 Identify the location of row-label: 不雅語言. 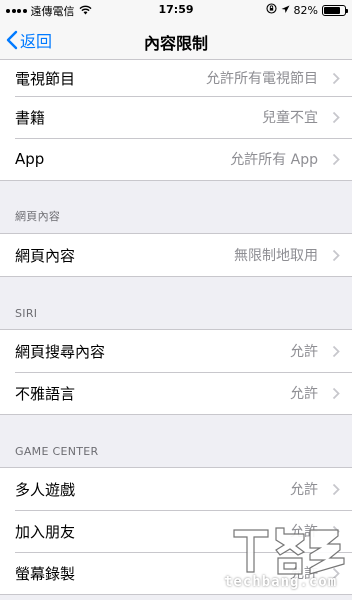
(45, 393).